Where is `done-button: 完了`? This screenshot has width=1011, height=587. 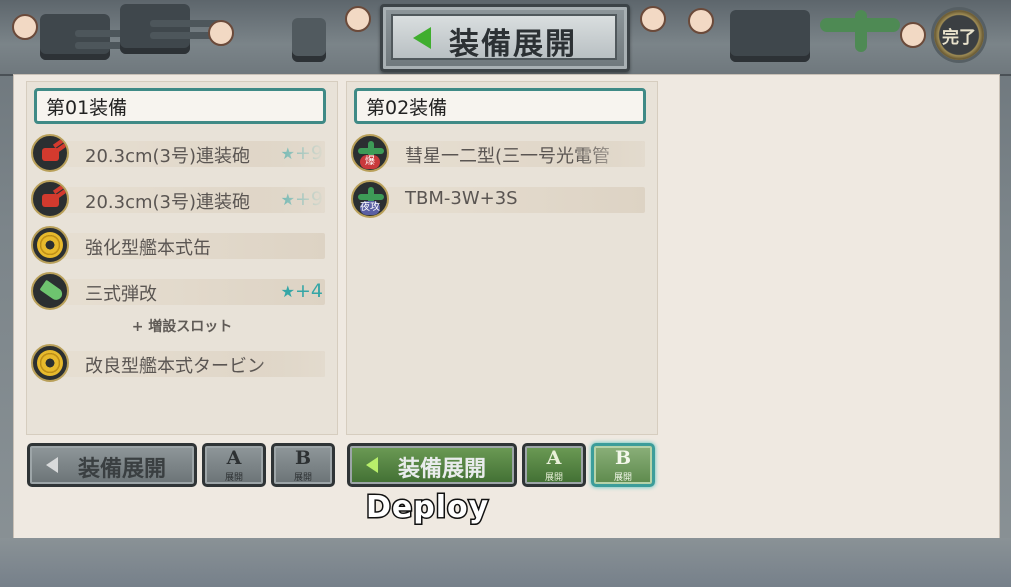
done-button: 完了 is located at coordinates (959, 35).